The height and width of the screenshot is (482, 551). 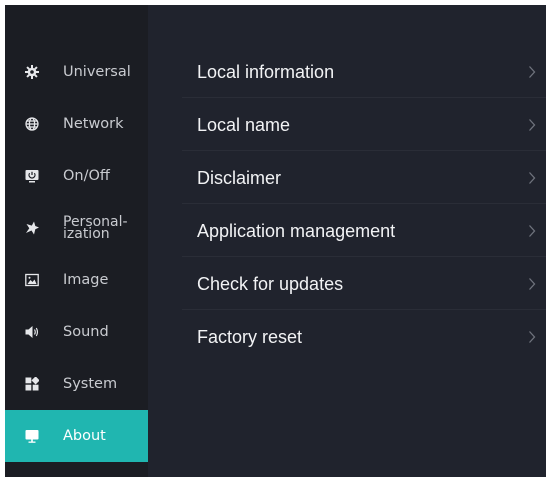 I want to click on sidebar-item-image: Image, so click(x=76, y=280).